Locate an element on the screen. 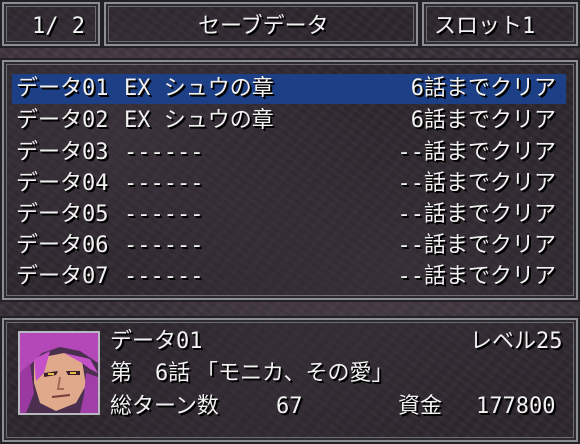  detail-chapter-number: 6話 is located at coordinates (173, 373).